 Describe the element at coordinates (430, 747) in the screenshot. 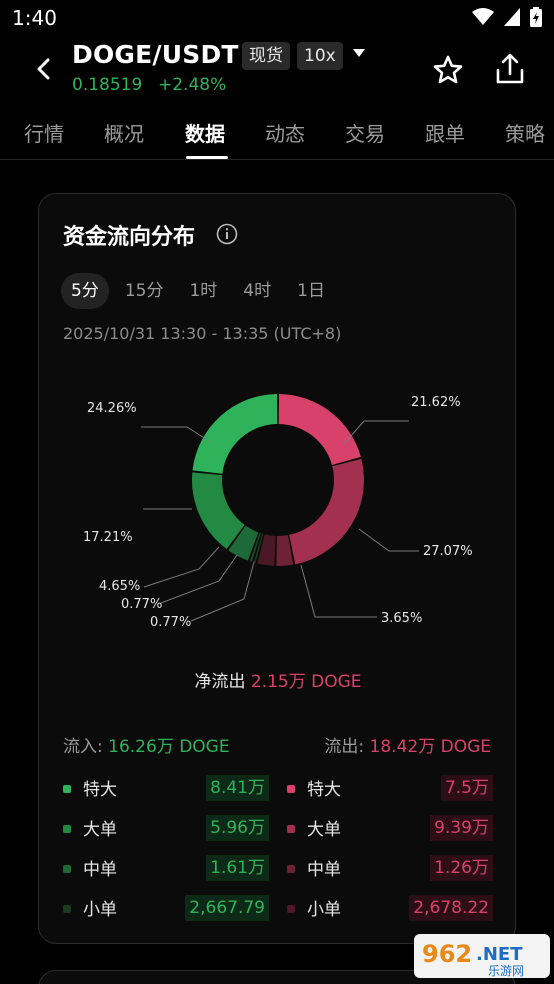

I see `outflow-value: 18.42万 DOGE` at that location.